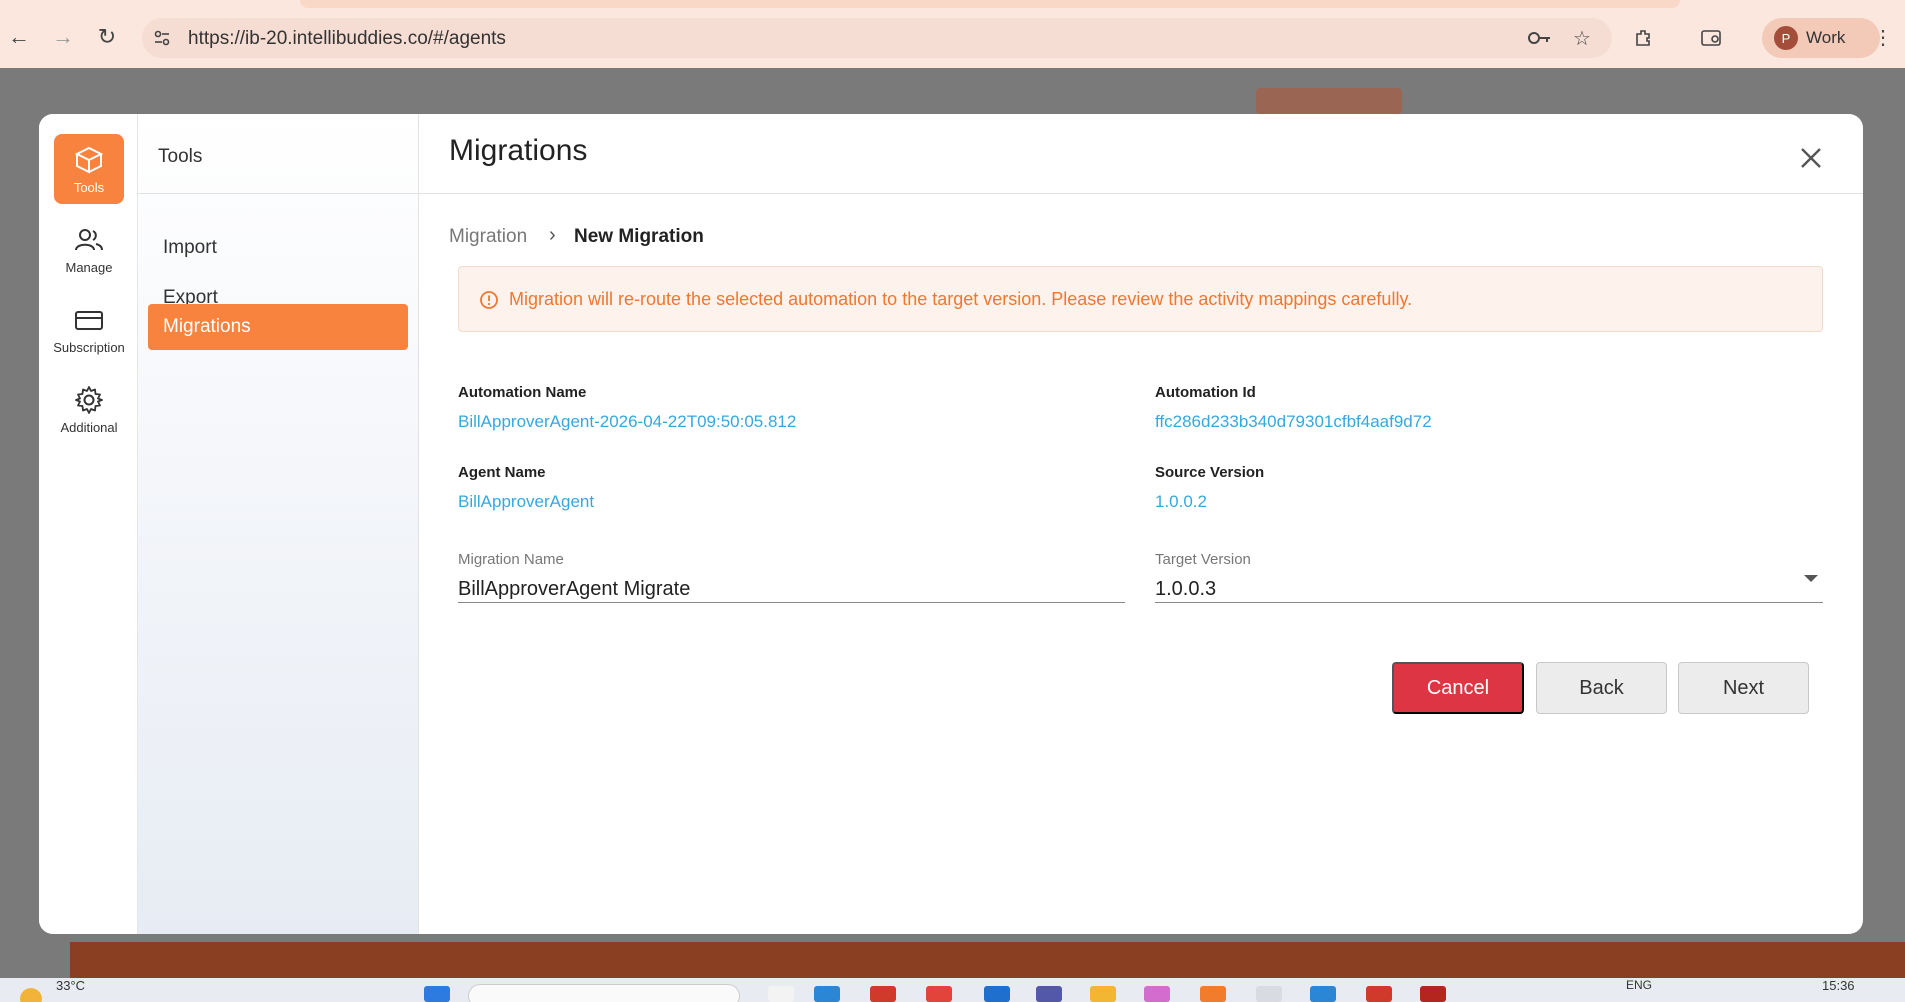 The height and width of the screenshot is (1002, 1905). Describe the element at coordinates (1811, 578) in the screenshot. I see `chevron-down-icon` at that location.